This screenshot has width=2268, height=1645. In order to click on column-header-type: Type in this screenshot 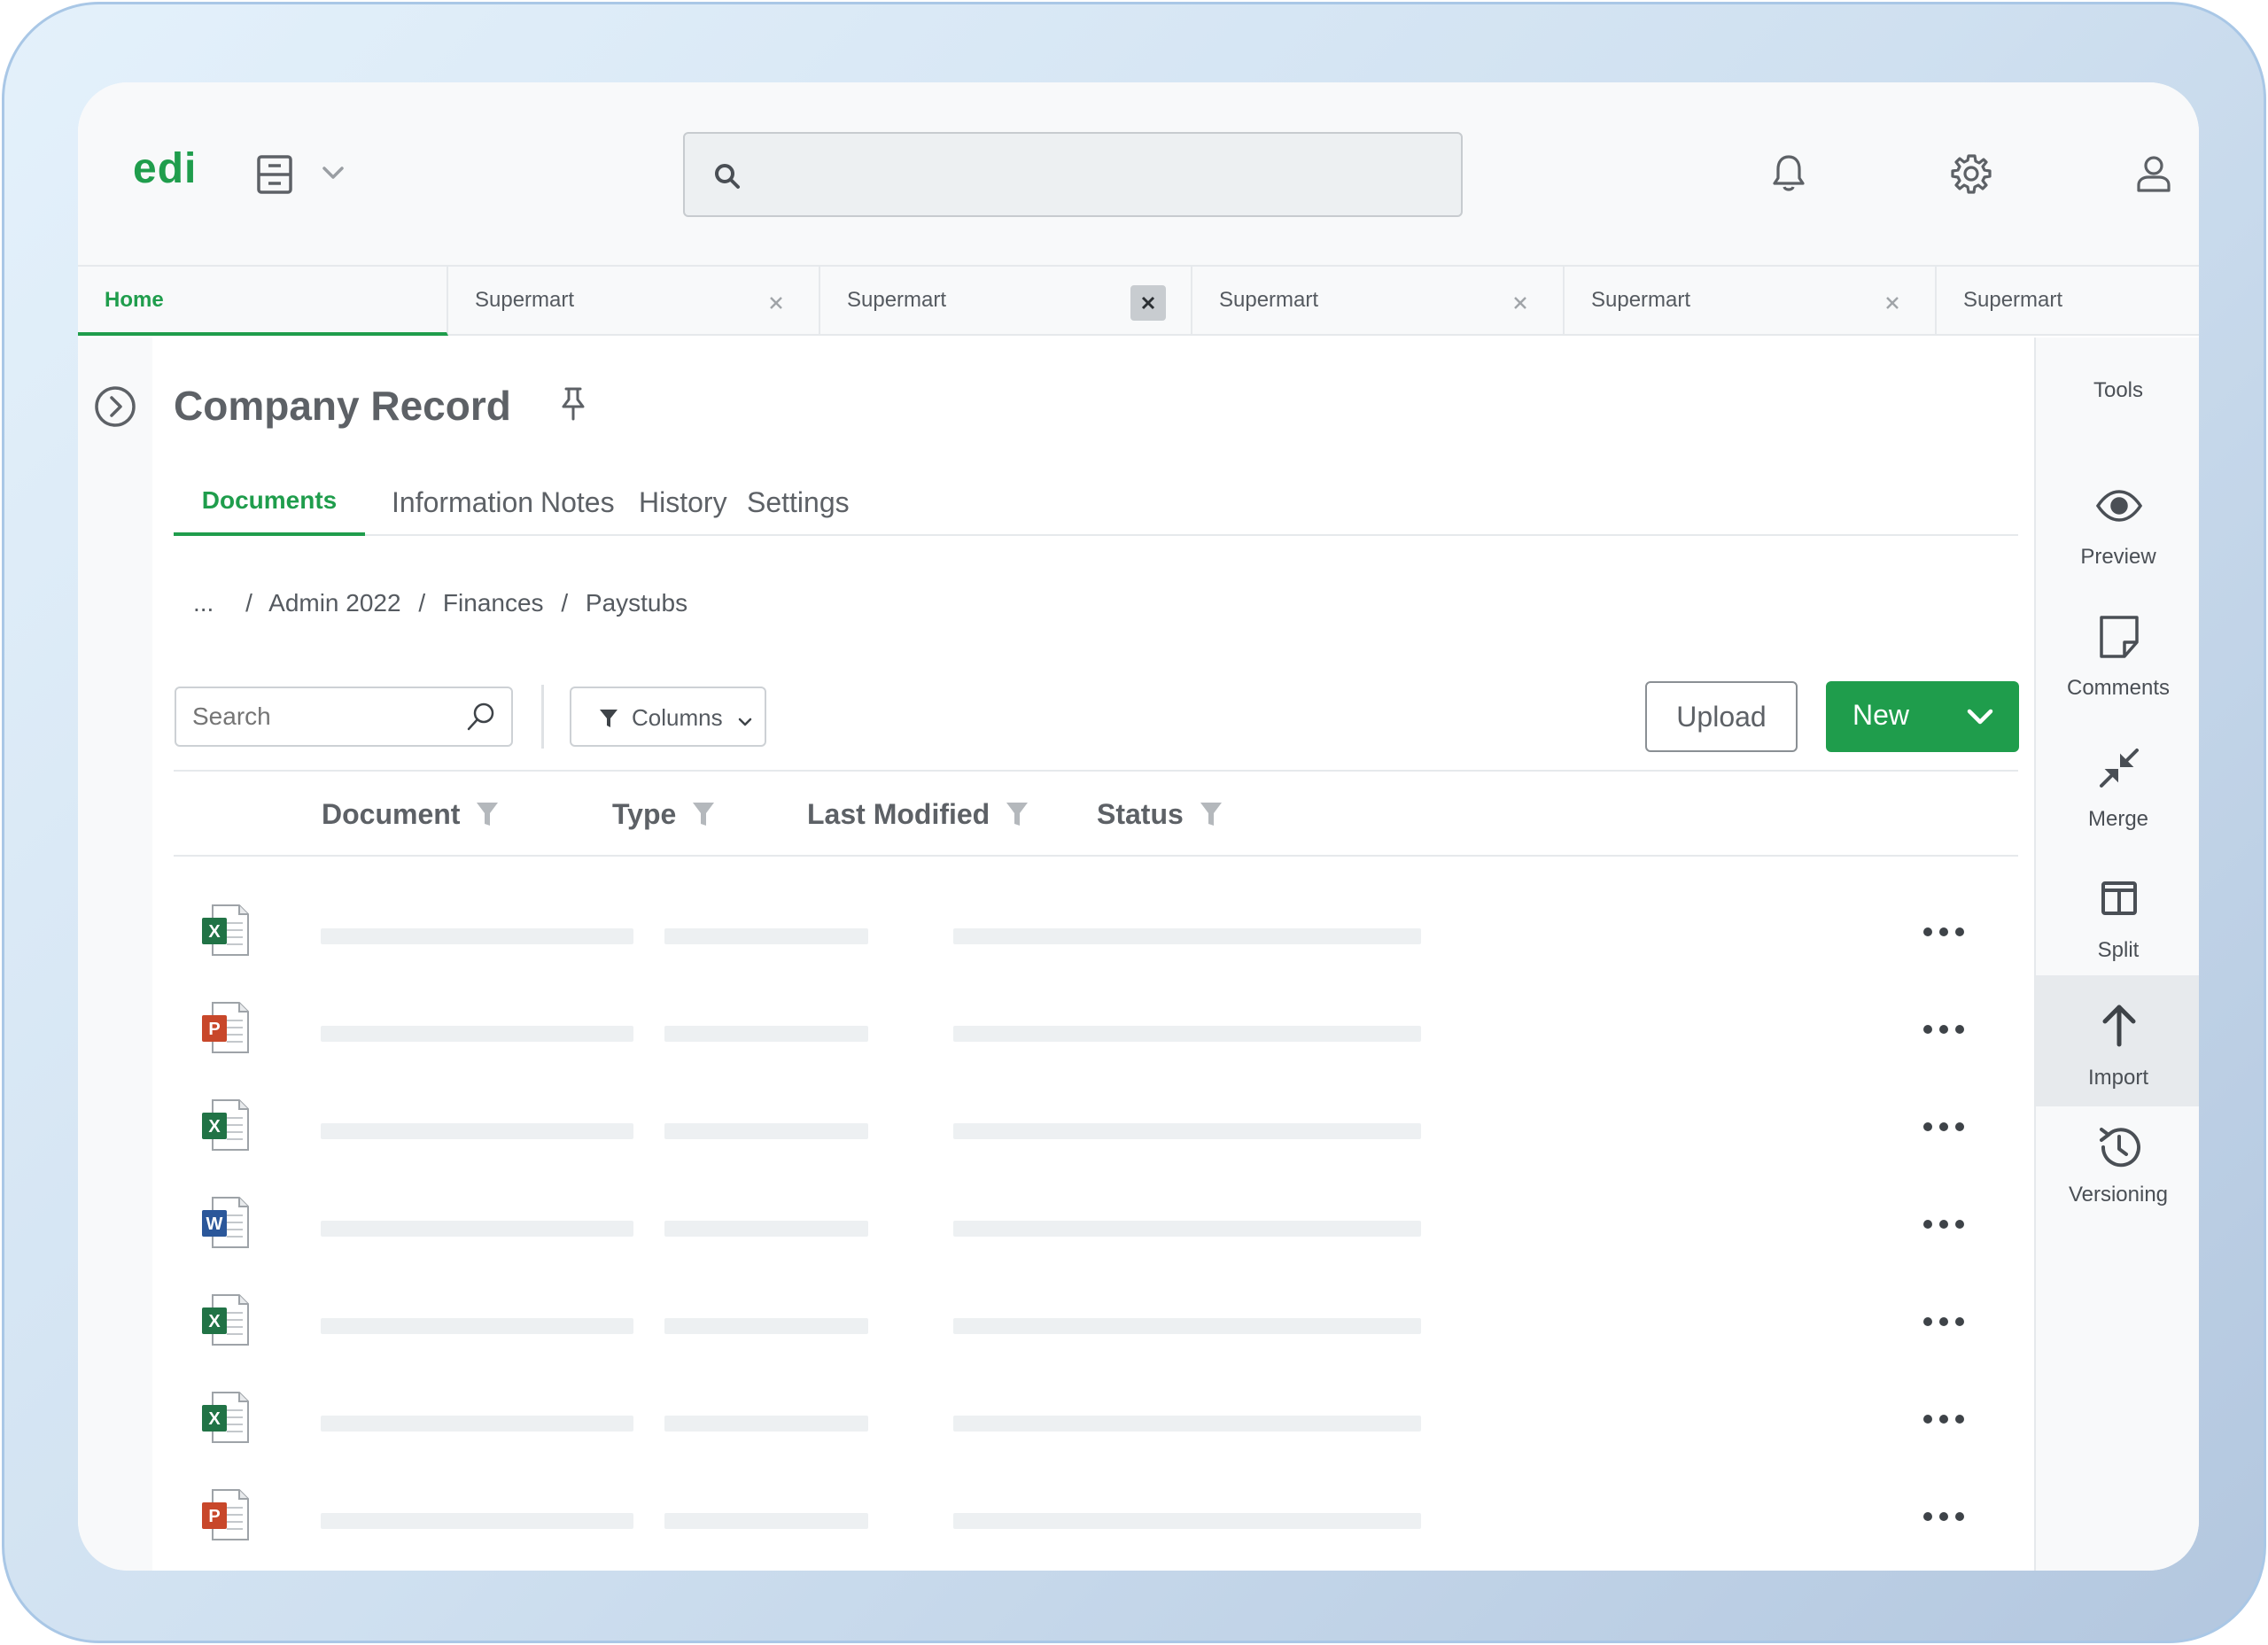, I will do `click(663, 814)`.